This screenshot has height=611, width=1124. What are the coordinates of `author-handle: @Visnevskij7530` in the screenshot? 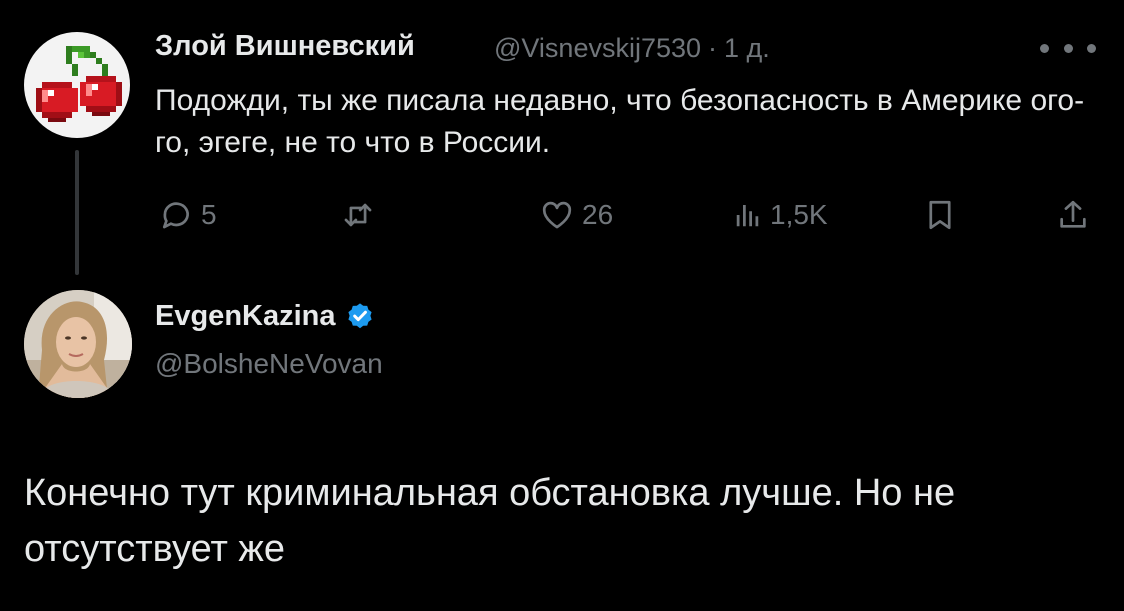 It's located at (597, 48).